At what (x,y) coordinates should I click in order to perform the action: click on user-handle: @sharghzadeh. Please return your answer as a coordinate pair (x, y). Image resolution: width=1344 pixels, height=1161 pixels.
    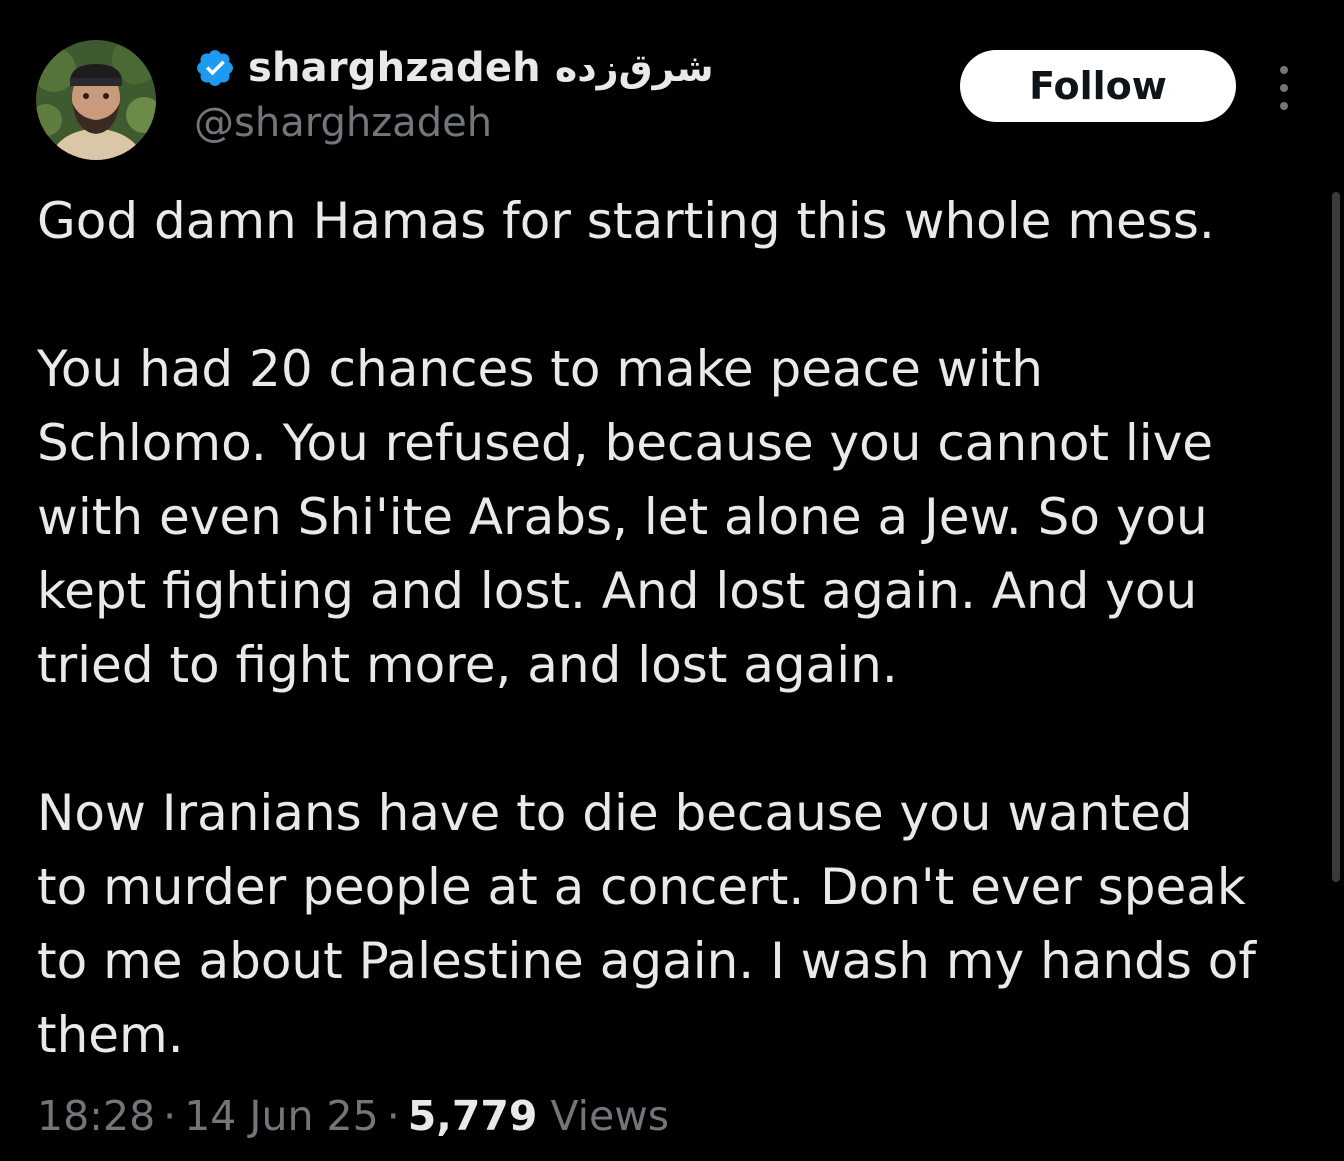
    Looking at the image, I should click on (343, 123).